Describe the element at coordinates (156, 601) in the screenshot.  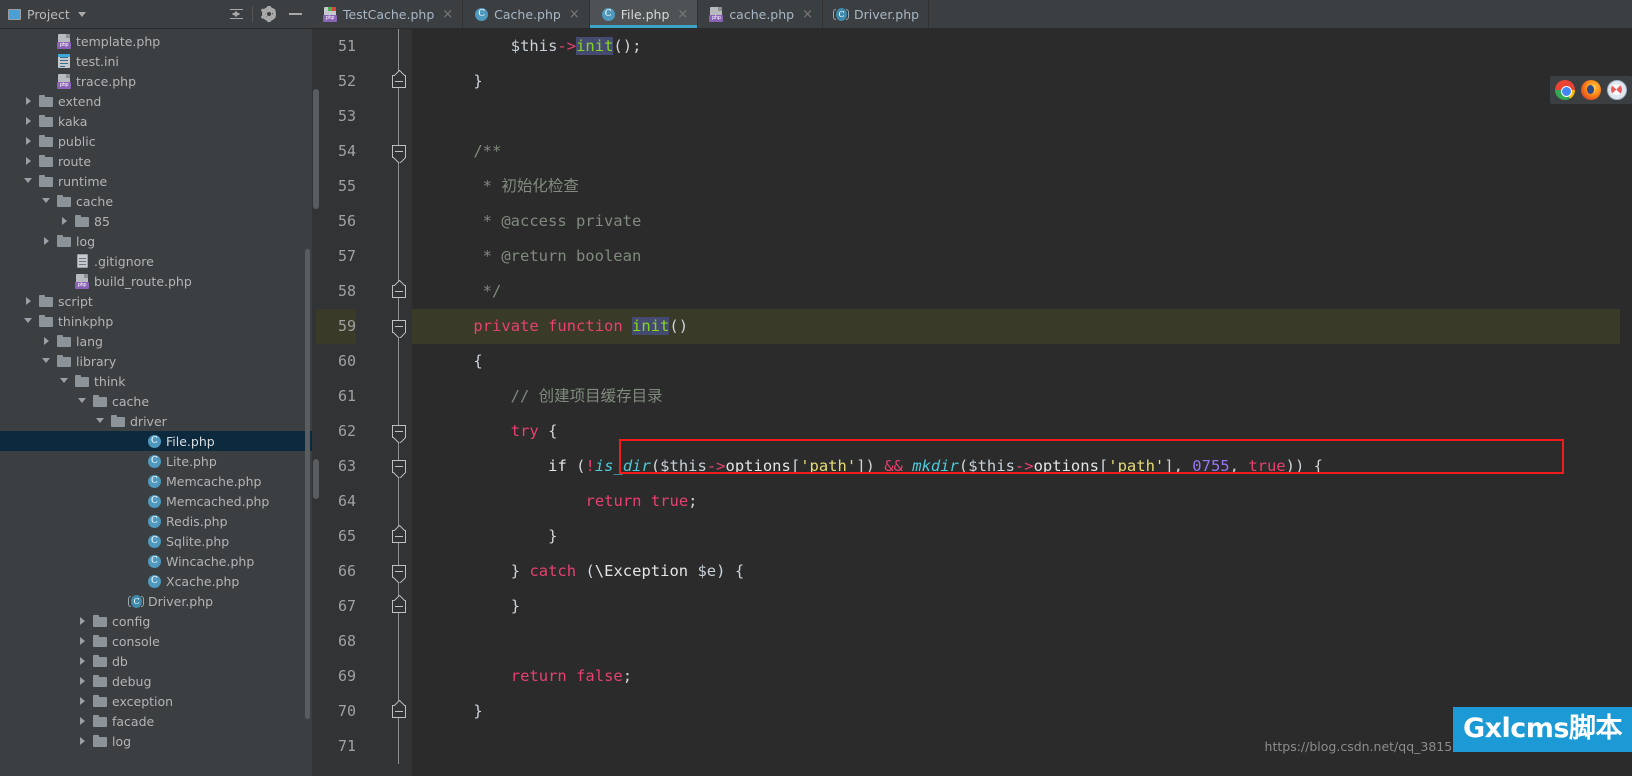
I see `tree-item-driver-php: C Driver.php` at that location.